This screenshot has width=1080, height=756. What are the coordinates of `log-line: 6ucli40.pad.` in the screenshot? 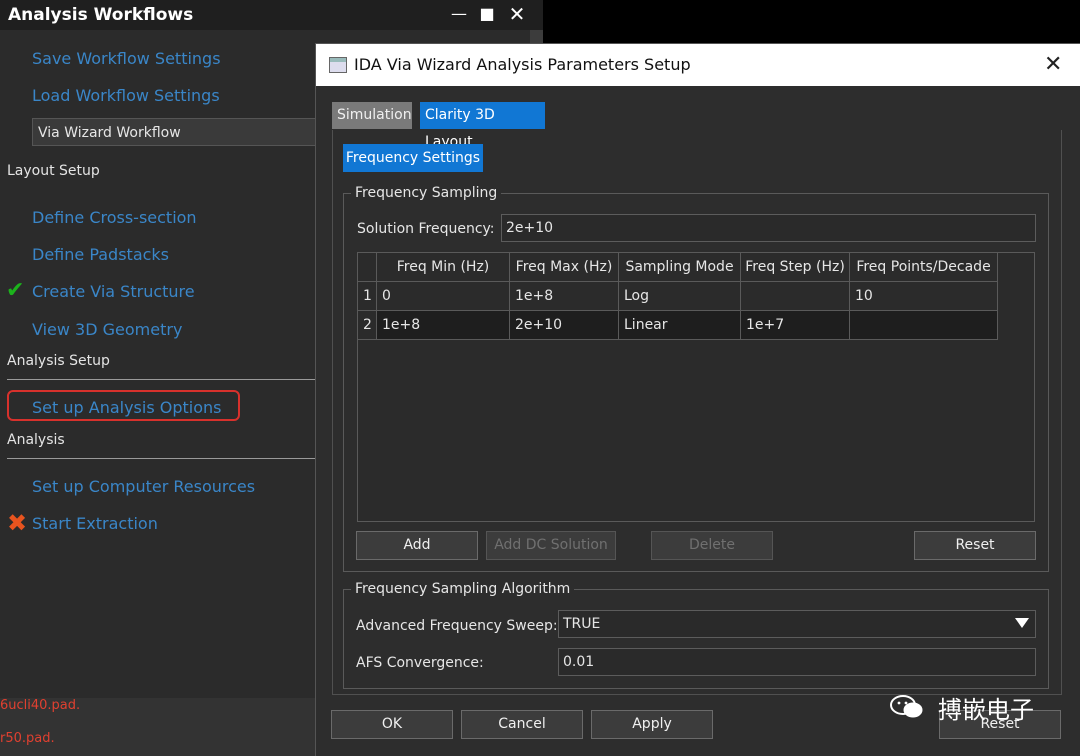 It's located at (40, 705).